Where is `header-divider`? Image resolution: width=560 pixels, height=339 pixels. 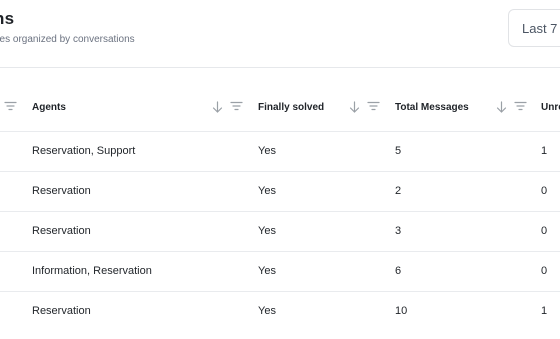 header-divider is located at coordinates (280, 67).